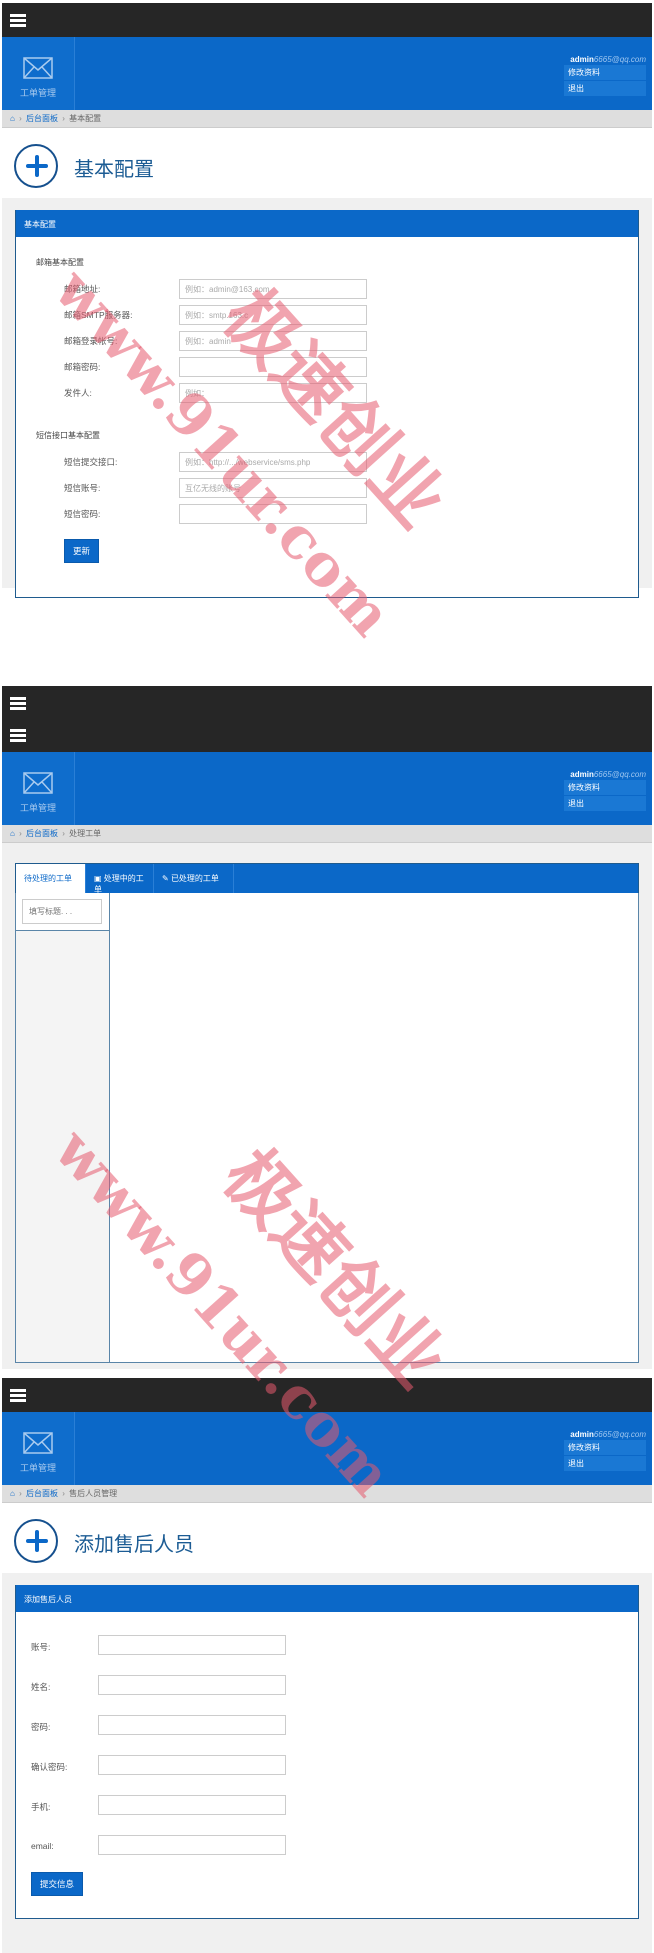  Describe the element at coordinates (273, 488) in the screenshot. I see `sms-account-input` at that location.